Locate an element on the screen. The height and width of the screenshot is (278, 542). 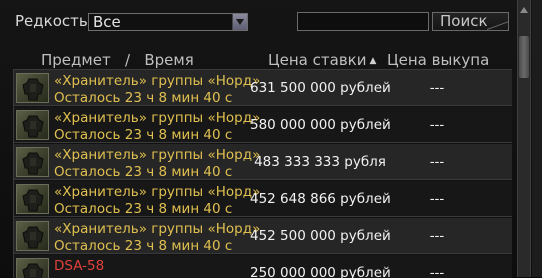
column-header-bid: Цена ставки ▲ is located at coordinates (322, 60).